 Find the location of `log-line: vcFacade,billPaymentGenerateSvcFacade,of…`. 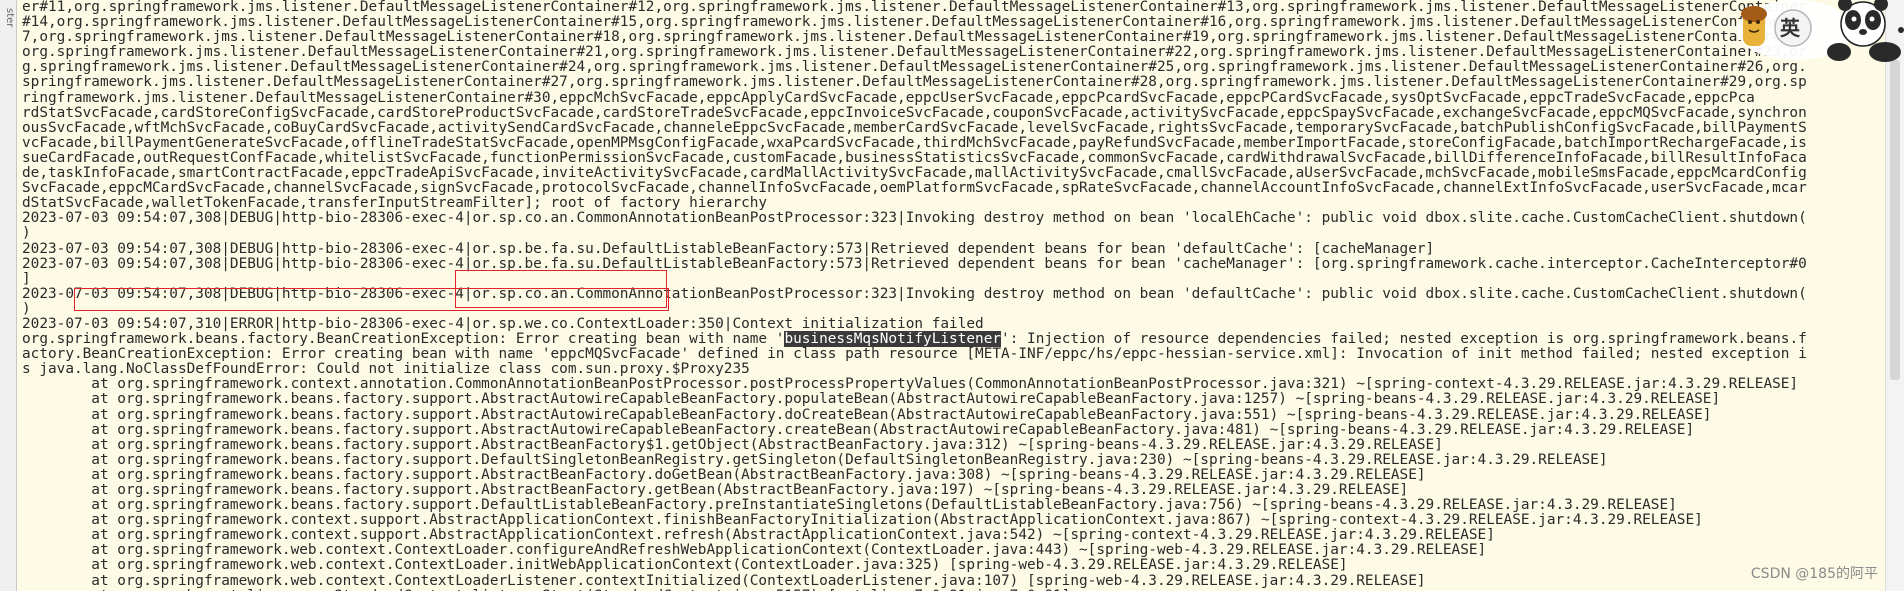

log-line: vcFacade,billPaymentGenerateSvcFacade,of… is located at coordinates (914, 142).